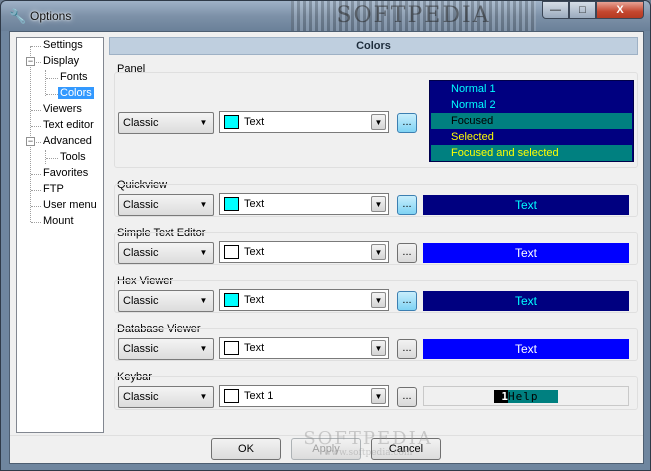 This screenshot has width=651, height=471. Describe the element at coordinates (326, 449) in the screenshot. I see `apply-button: Apply` at that location.